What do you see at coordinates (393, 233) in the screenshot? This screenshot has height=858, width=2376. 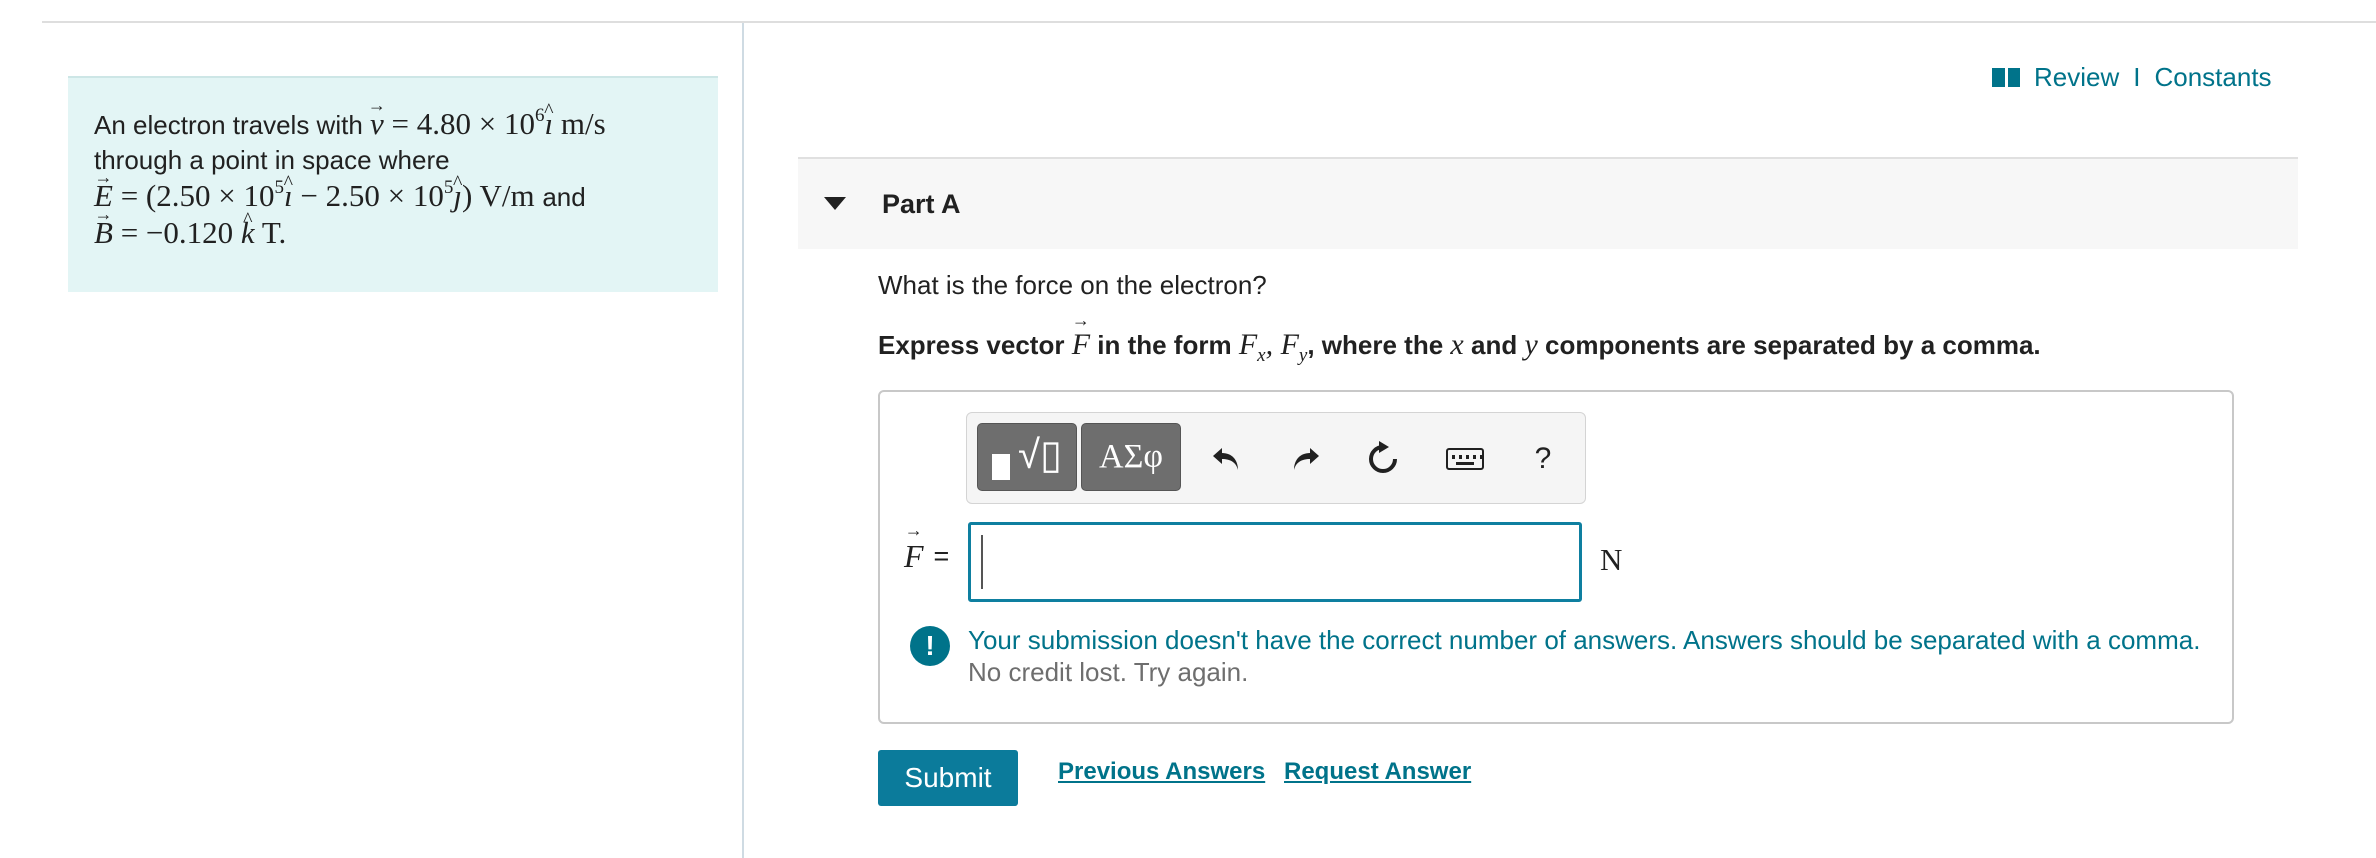 I see `problem-line-4: B = −0.120 k T.` at bounding box center [393, 233].